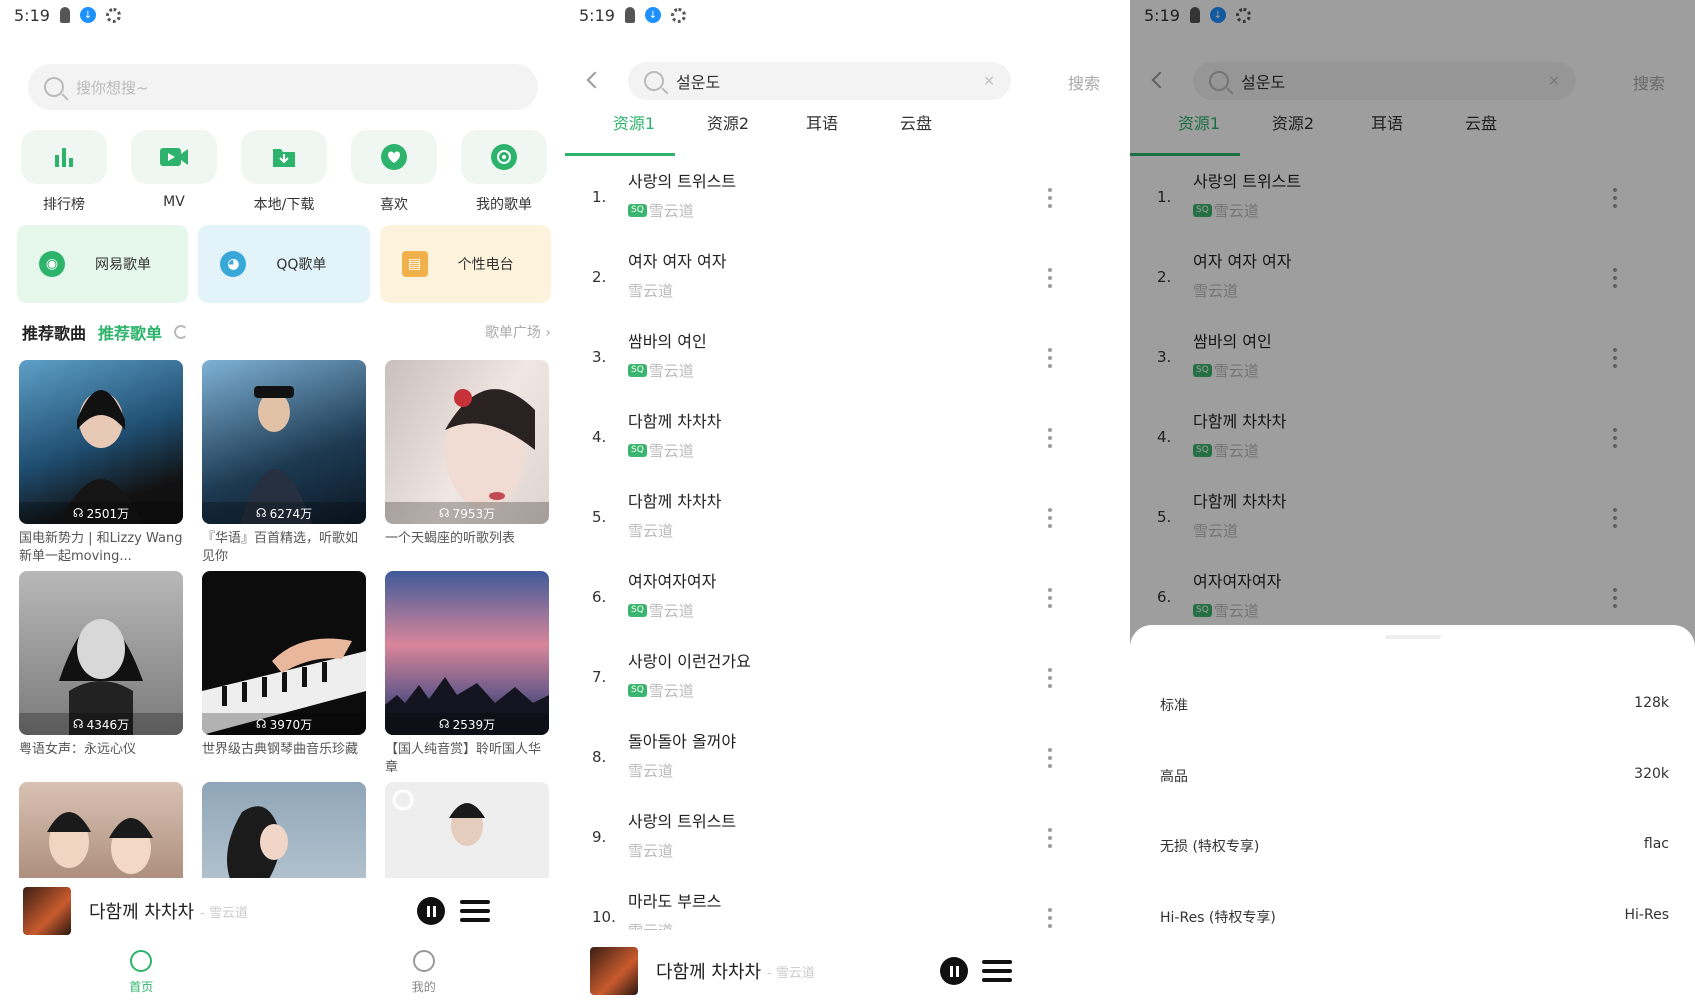 The width and height of the screenshot is (1695, 1004). I want to click on search-placeholder: 搜你想搜~, so click(112, 87).